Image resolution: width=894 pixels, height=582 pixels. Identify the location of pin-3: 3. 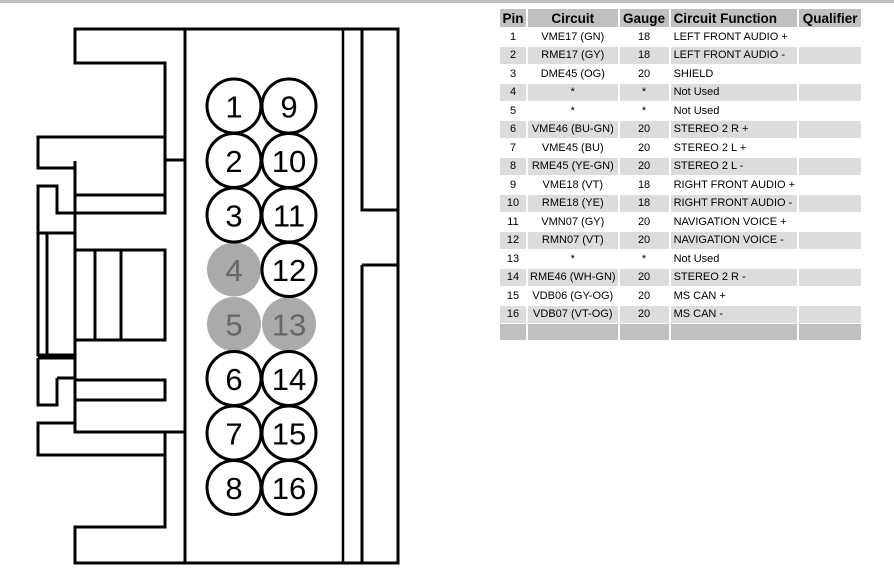
(234, 215).